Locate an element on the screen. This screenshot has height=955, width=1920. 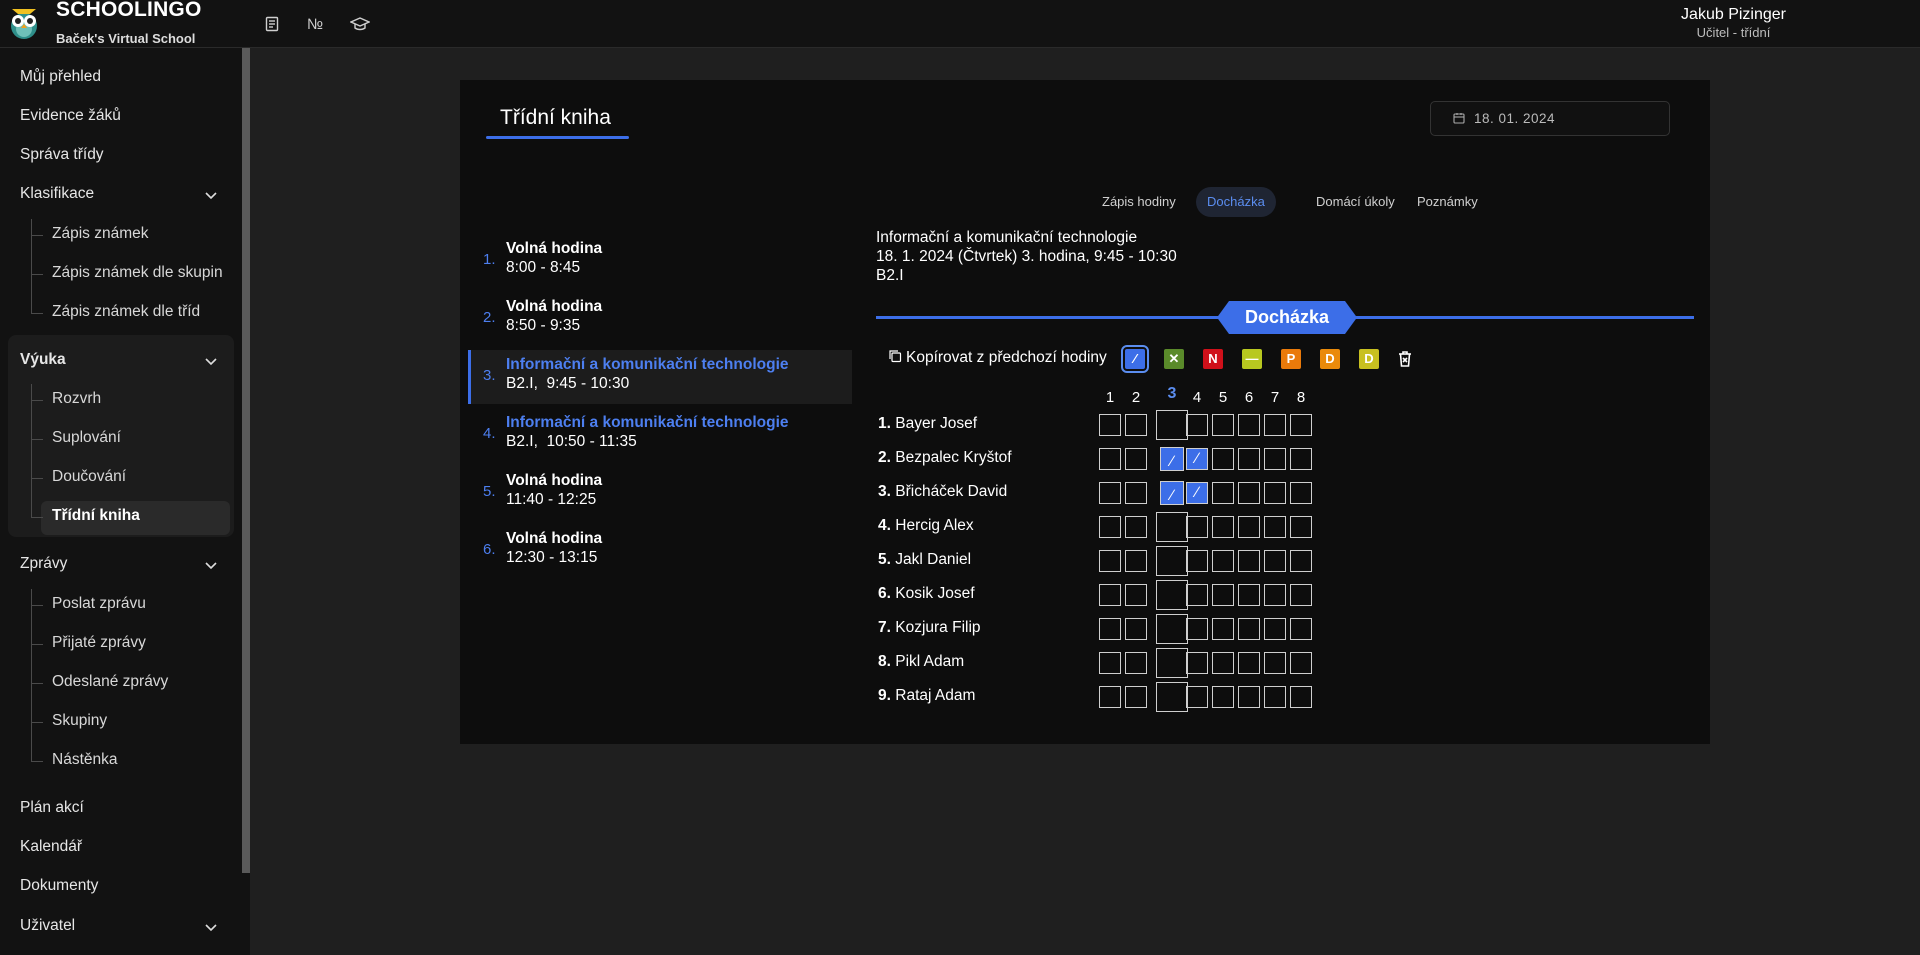
date-picker: 18. 01. 2024 is located at coordinates (1550, 118).